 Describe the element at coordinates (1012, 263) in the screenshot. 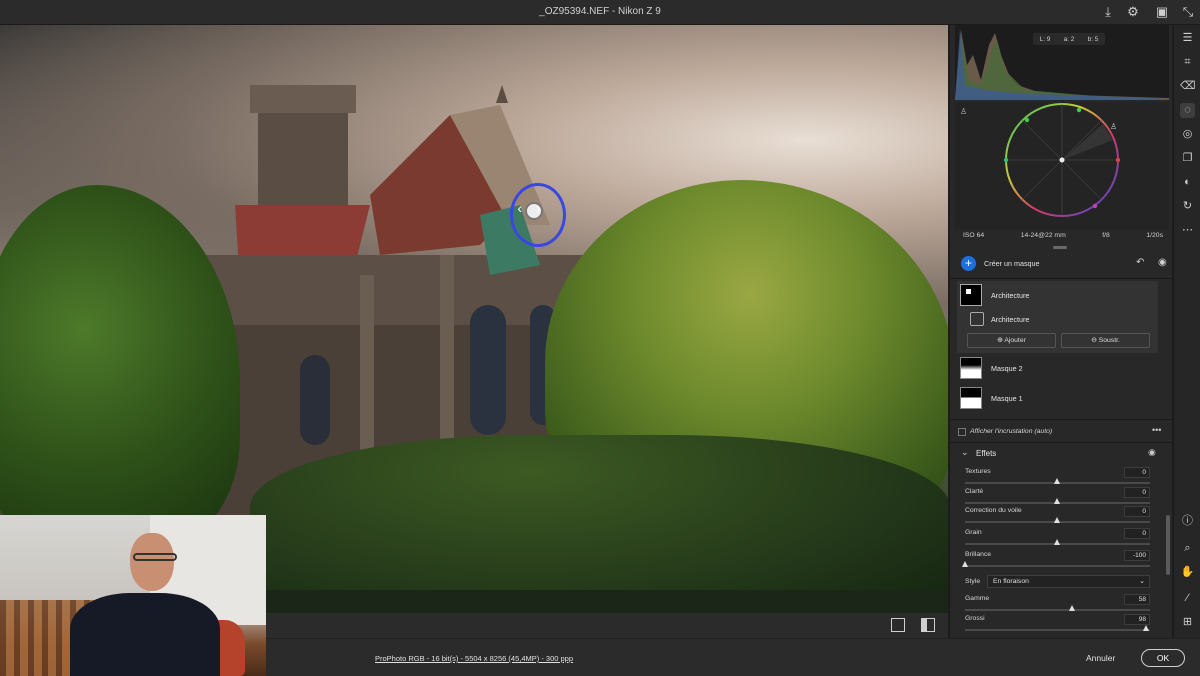

I see `create-mask-label: Créer un masque` at that location.